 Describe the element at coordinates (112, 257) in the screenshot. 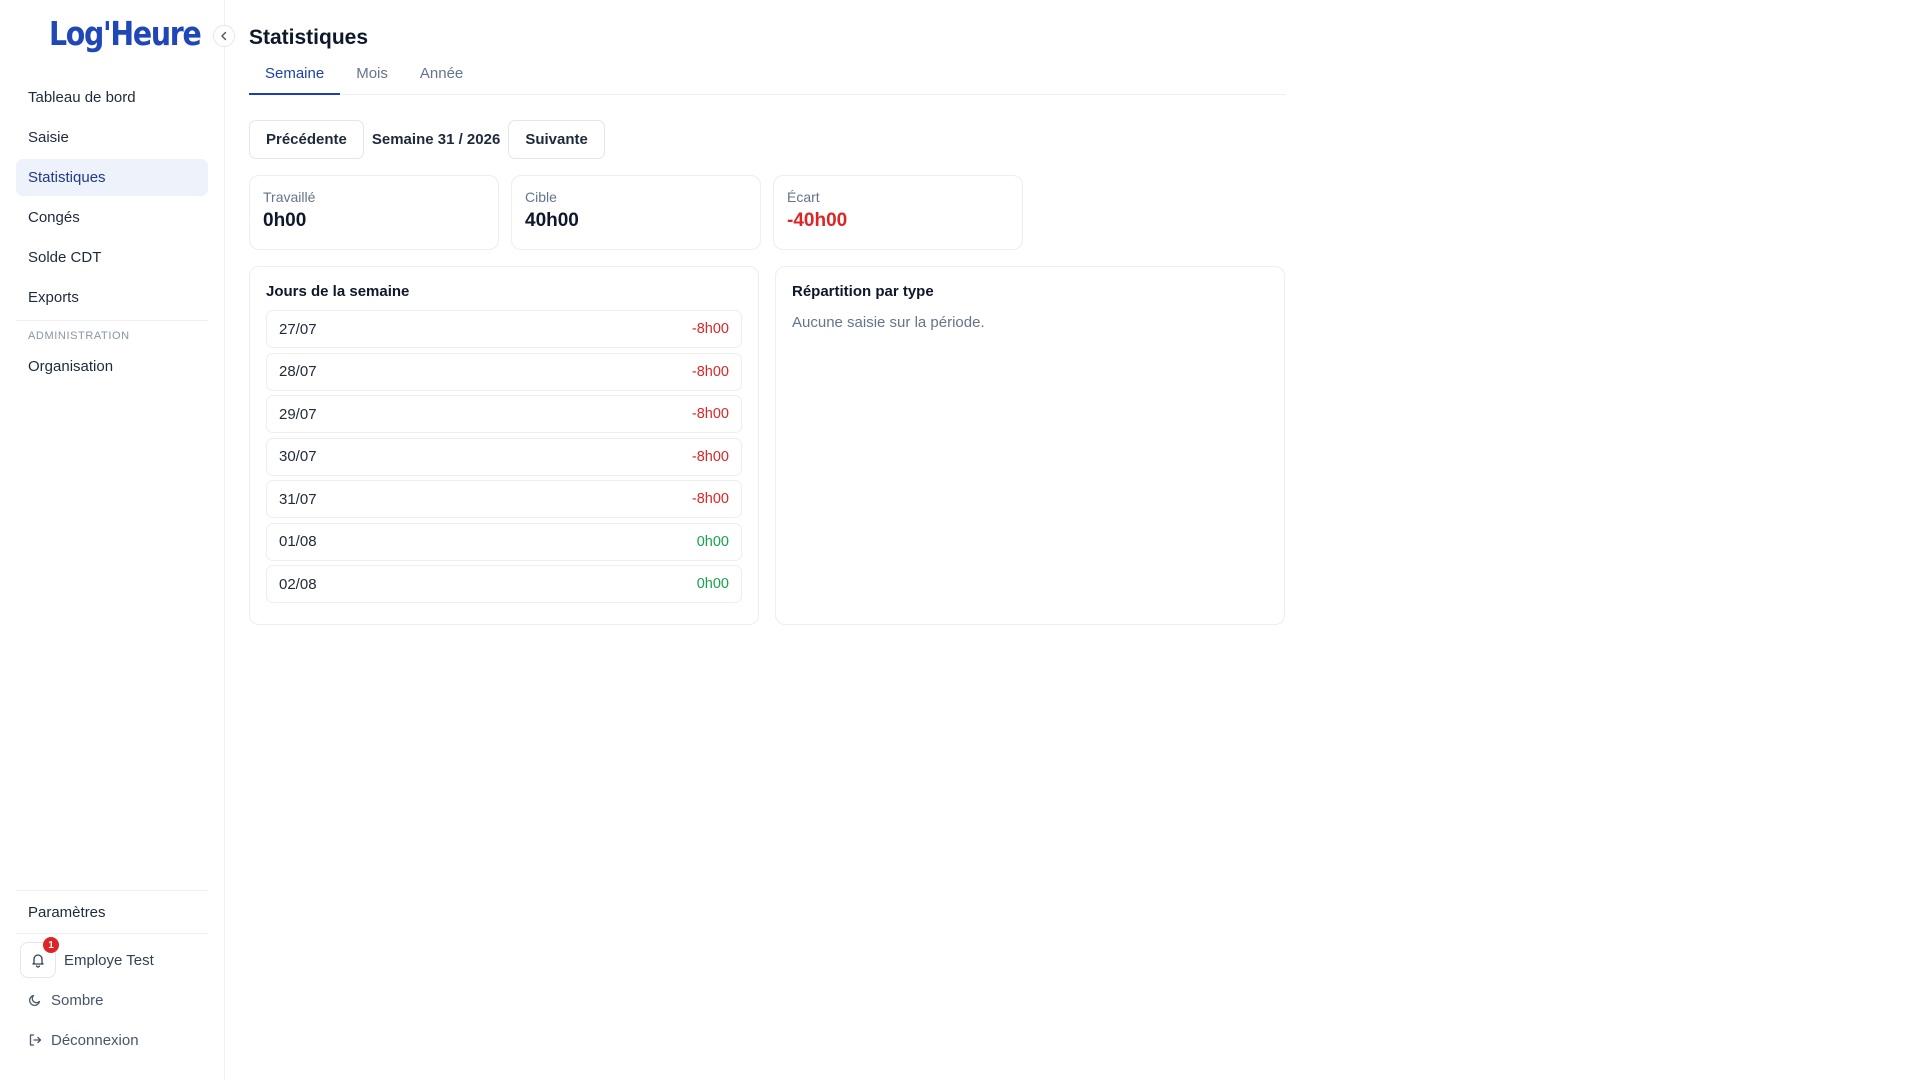

I see `sidebar-item-cdt-balance: Solde CDT` at that location.